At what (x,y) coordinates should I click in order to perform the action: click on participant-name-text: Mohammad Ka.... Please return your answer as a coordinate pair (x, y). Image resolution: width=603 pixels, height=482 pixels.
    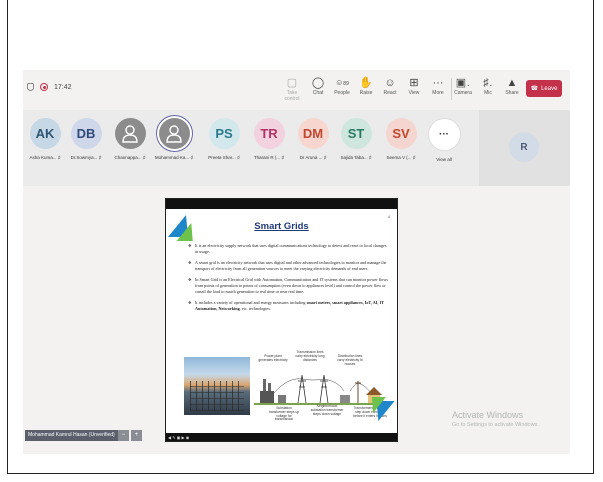
    Looking at the image, I should click on (172, 157).